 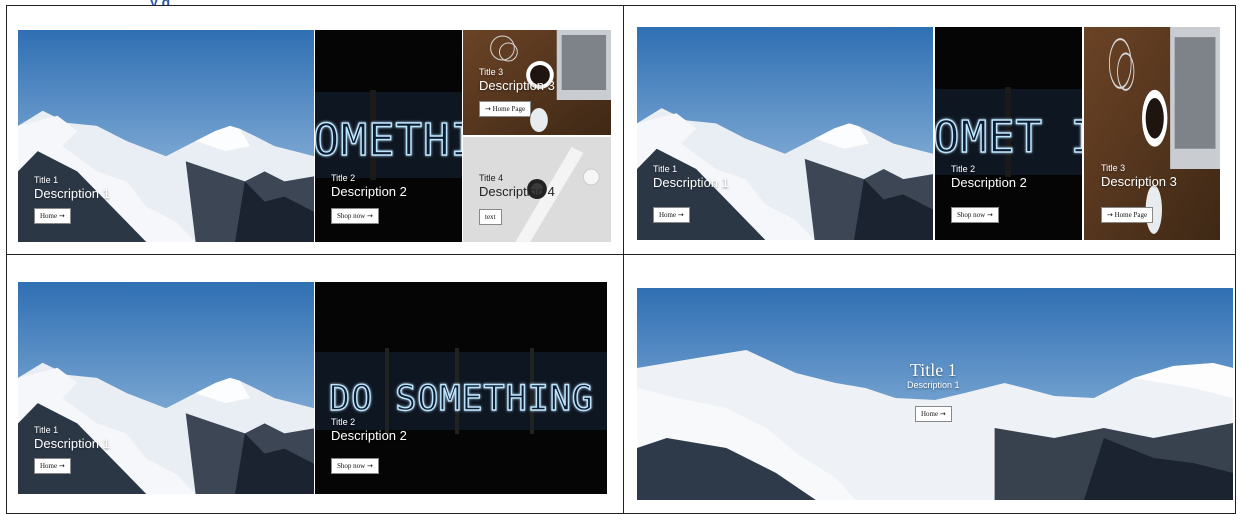 I want to click on text-button: text, so click(x=490, y=217).